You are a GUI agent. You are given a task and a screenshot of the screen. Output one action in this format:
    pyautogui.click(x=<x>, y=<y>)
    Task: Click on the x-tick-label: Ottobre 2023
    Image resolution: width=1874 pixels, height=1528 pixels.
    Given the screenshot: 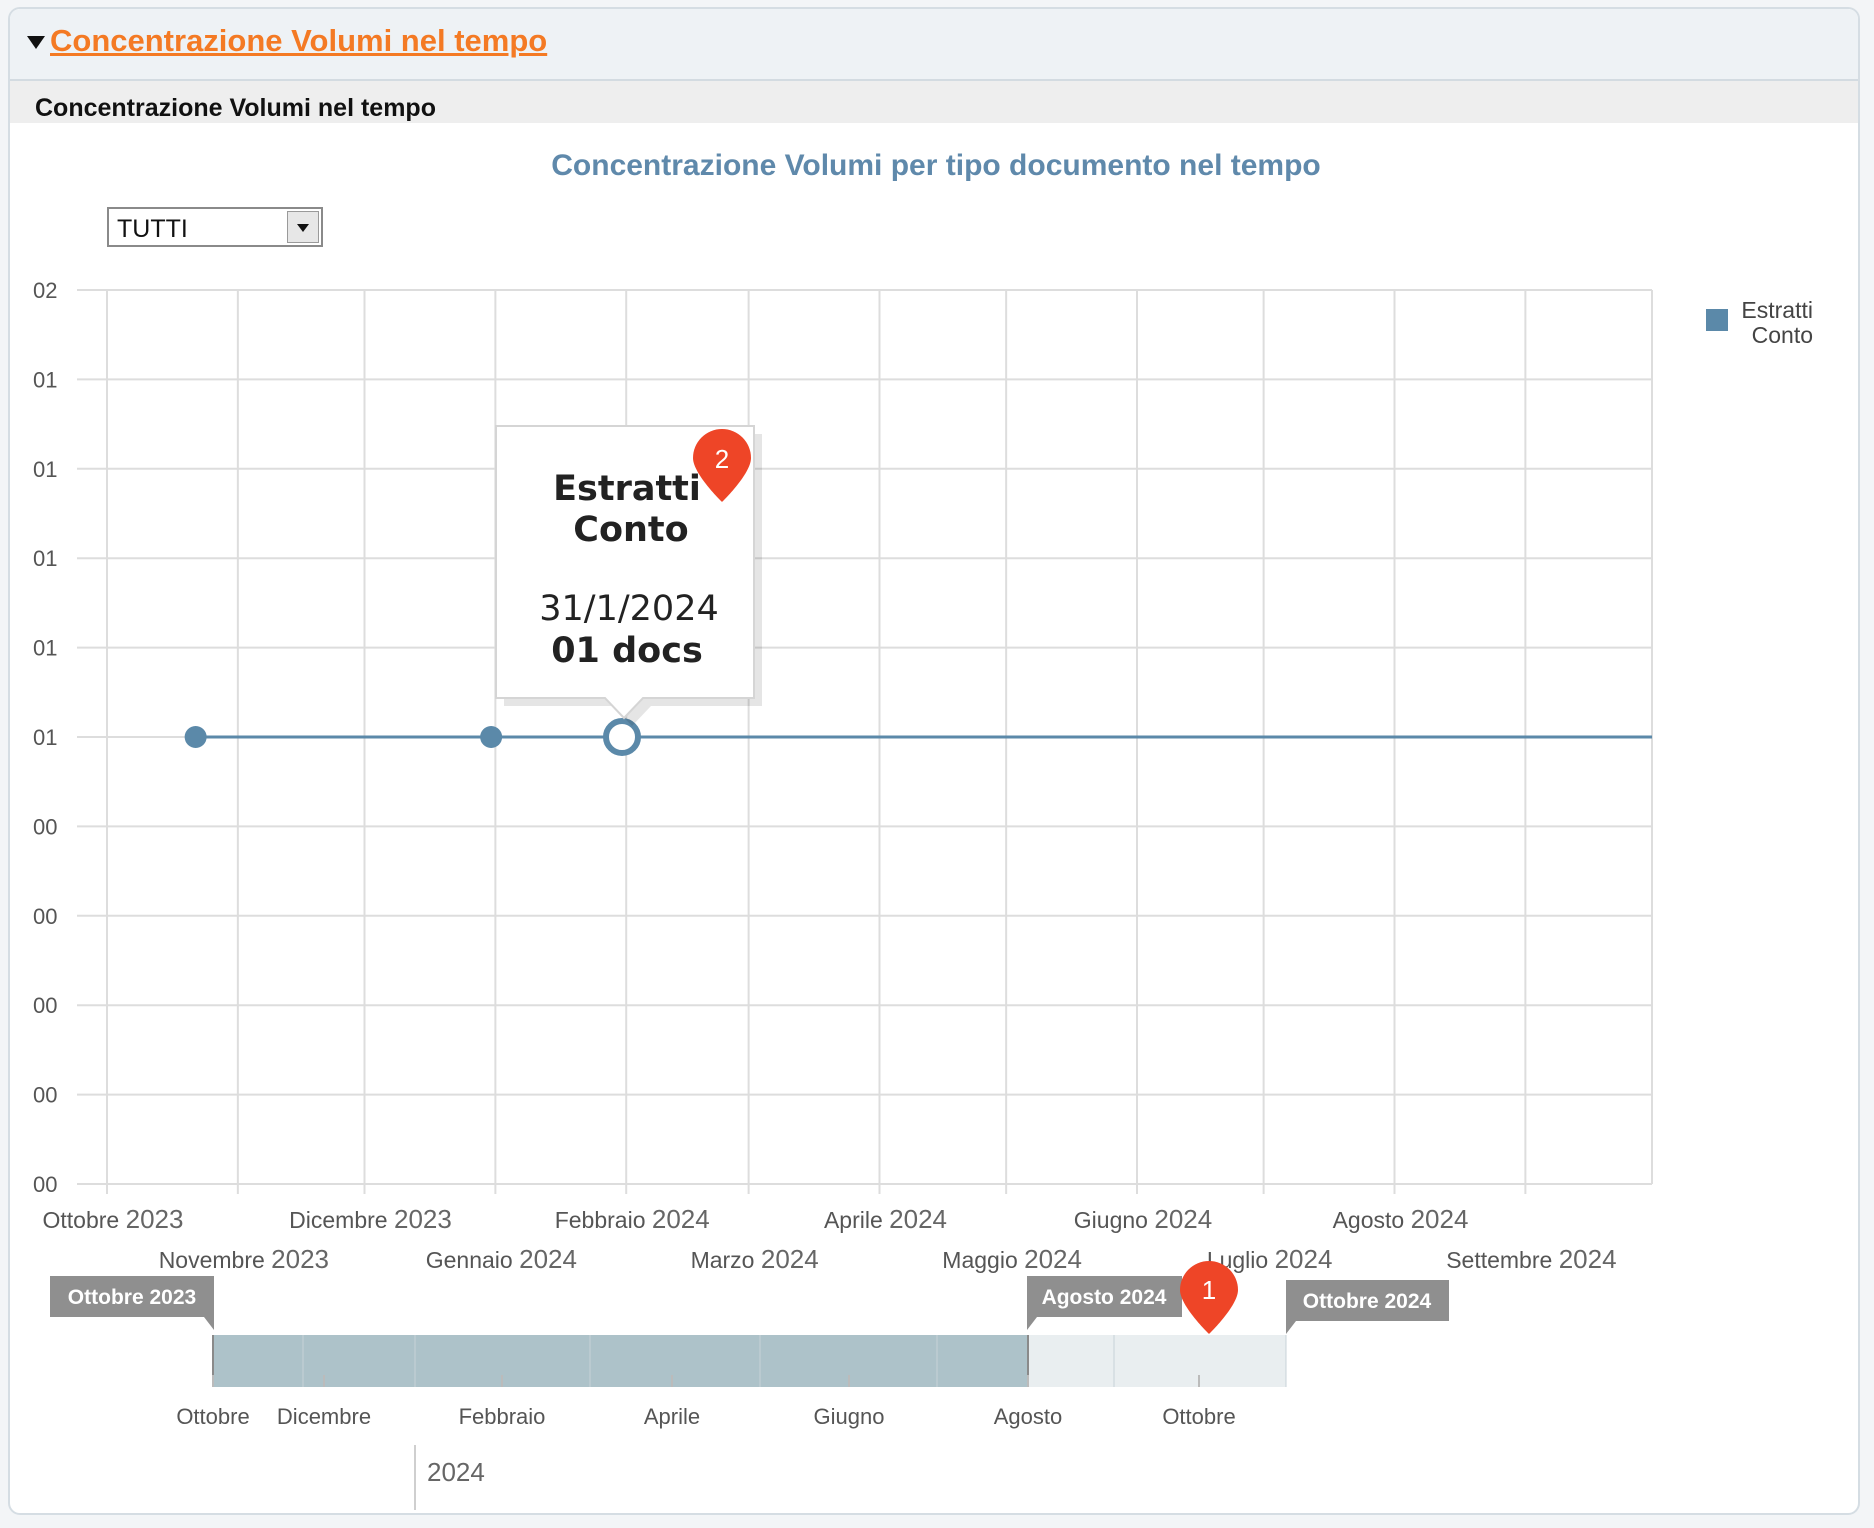 What is the action you would take?
    pyautogui.click(x=113, y=1219)
    